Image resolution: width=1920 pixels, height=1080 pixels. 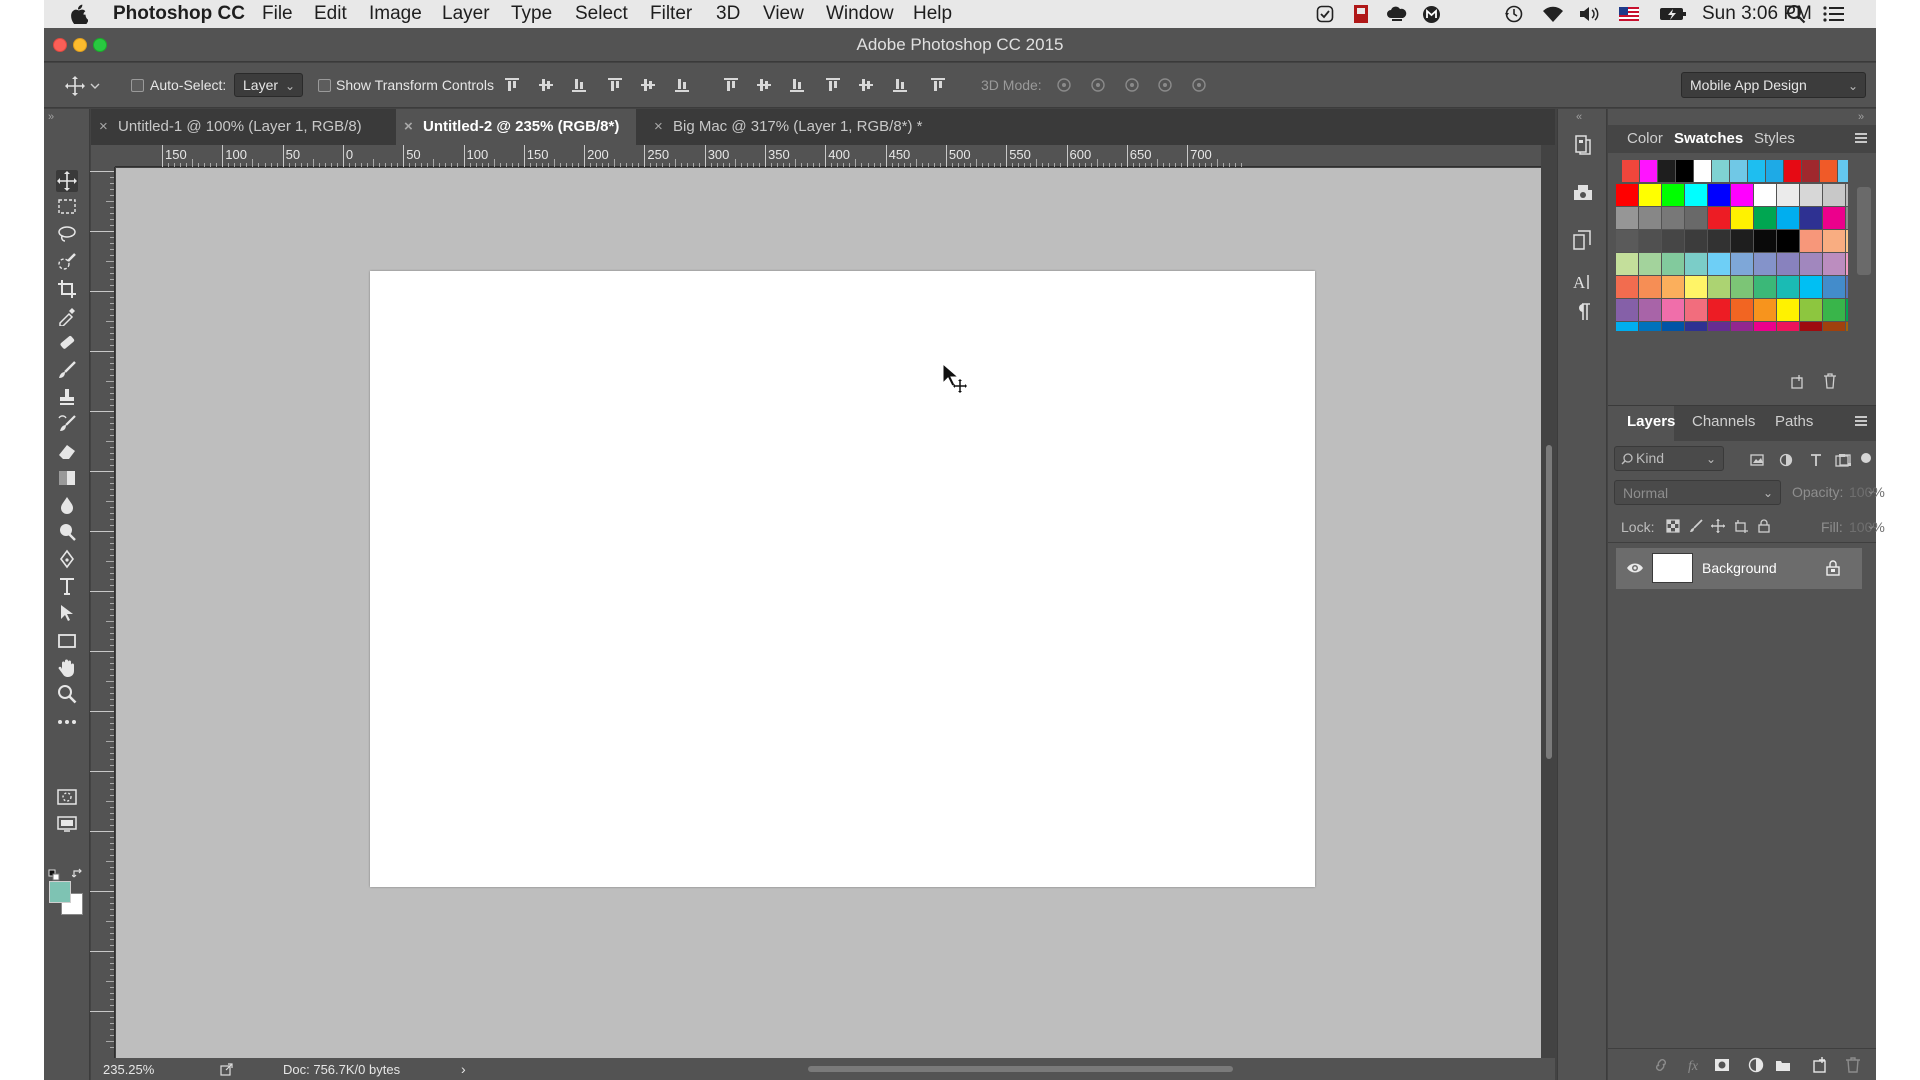 What do you see at coordinates (1583, 145) in the screenshot?
I see `history-icon` at bounding box center [1583, 145].